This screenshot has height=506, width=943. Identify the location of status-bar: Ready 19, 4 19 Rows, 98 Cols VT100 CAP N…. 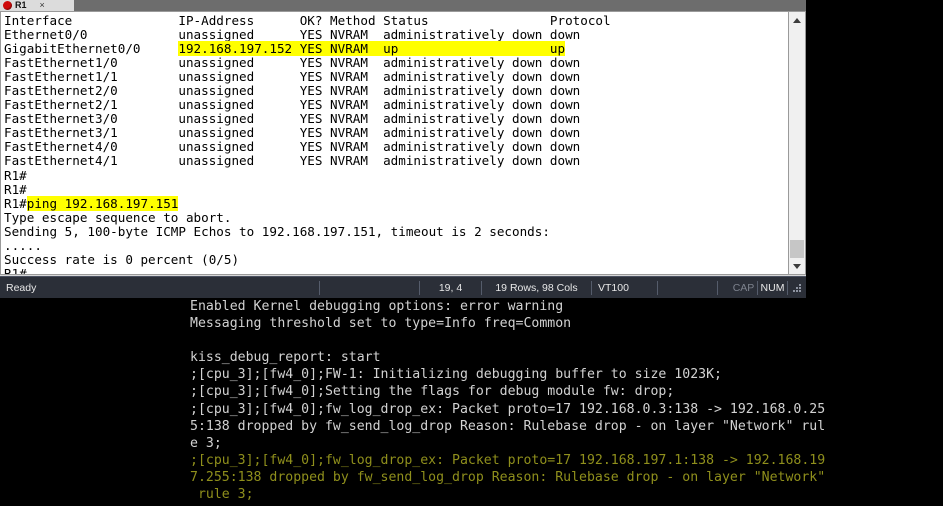
(403, 287).